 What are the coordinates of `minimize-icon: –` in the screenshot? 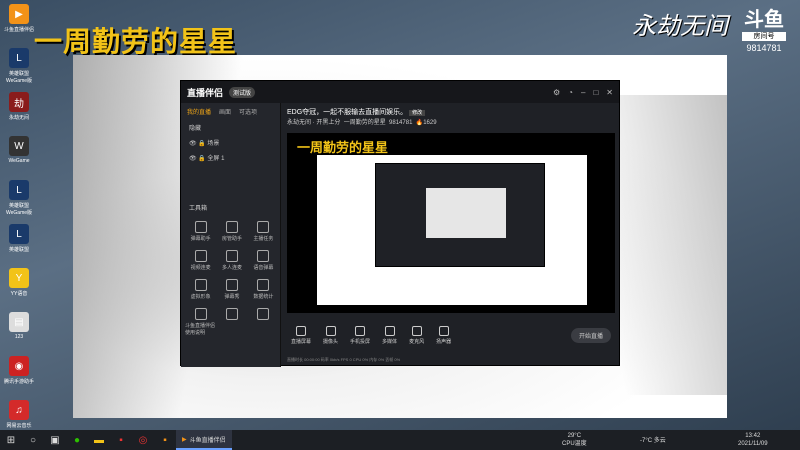 It's located at (583, 92).